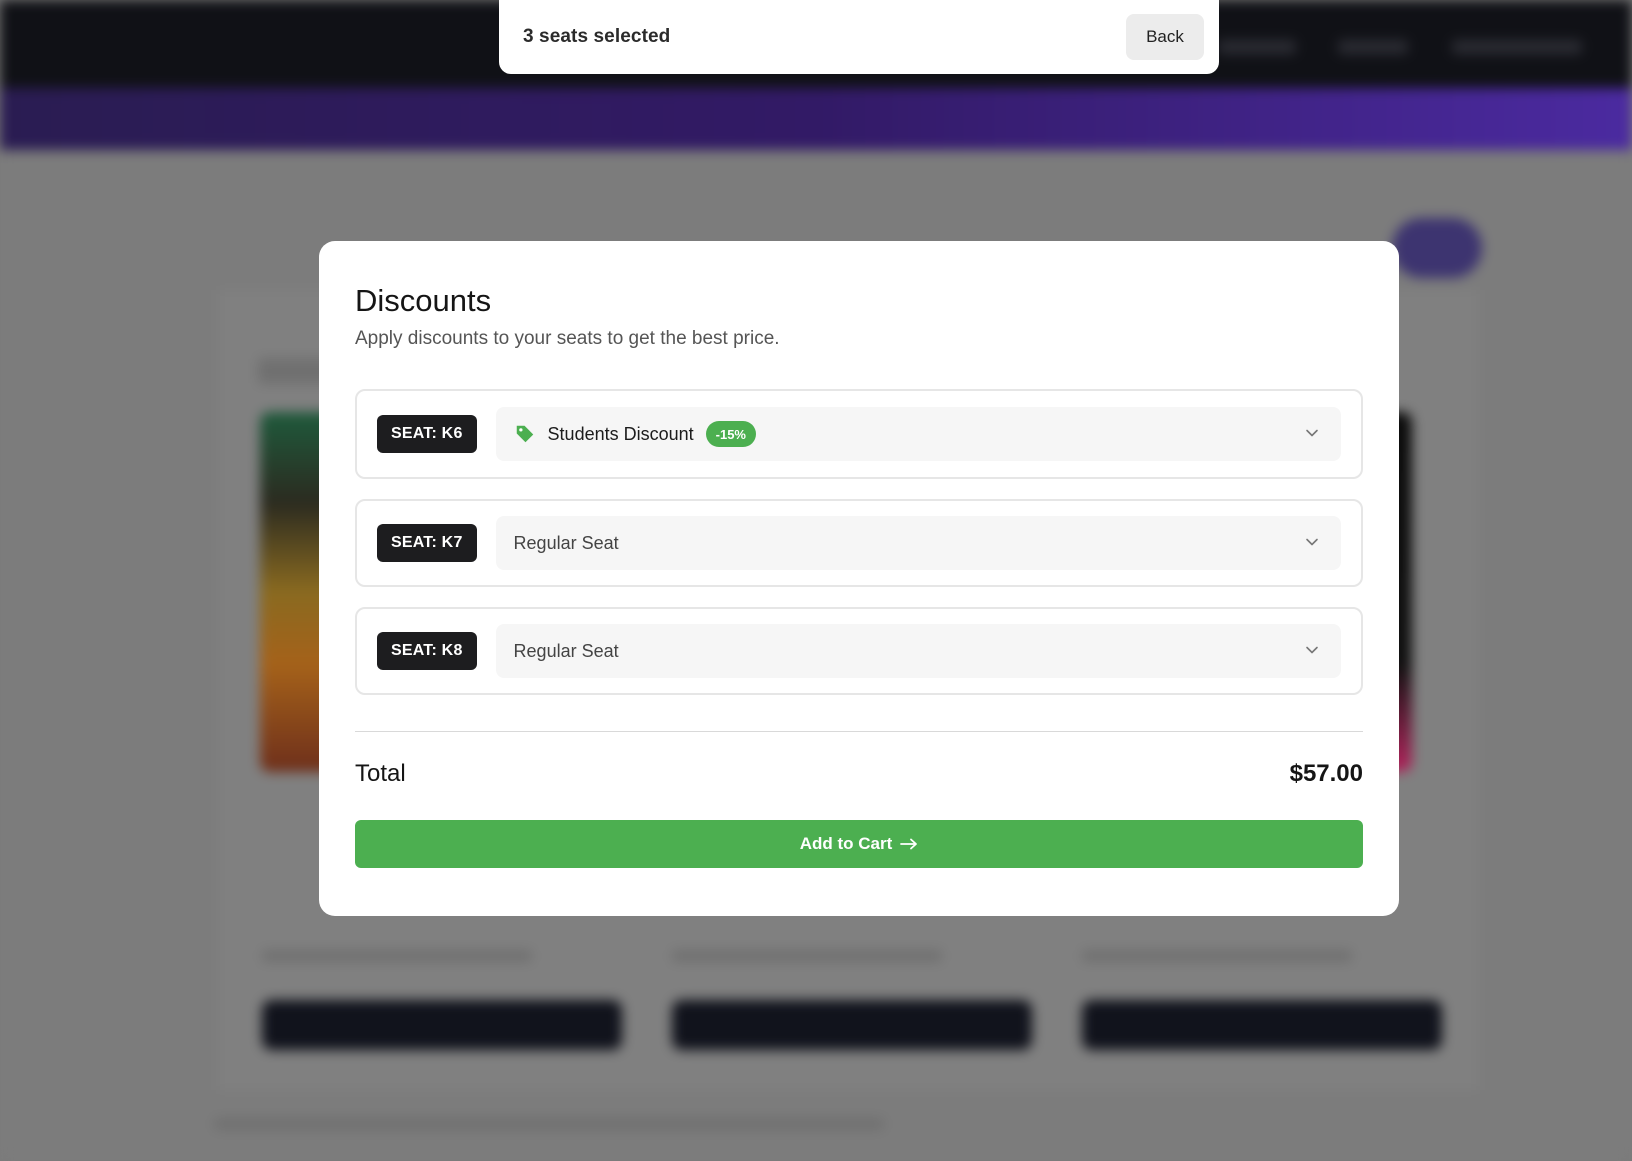  Describe the element at coordinates (909, 844) in the screenshot. I see `arrow-right-icon` at that location.